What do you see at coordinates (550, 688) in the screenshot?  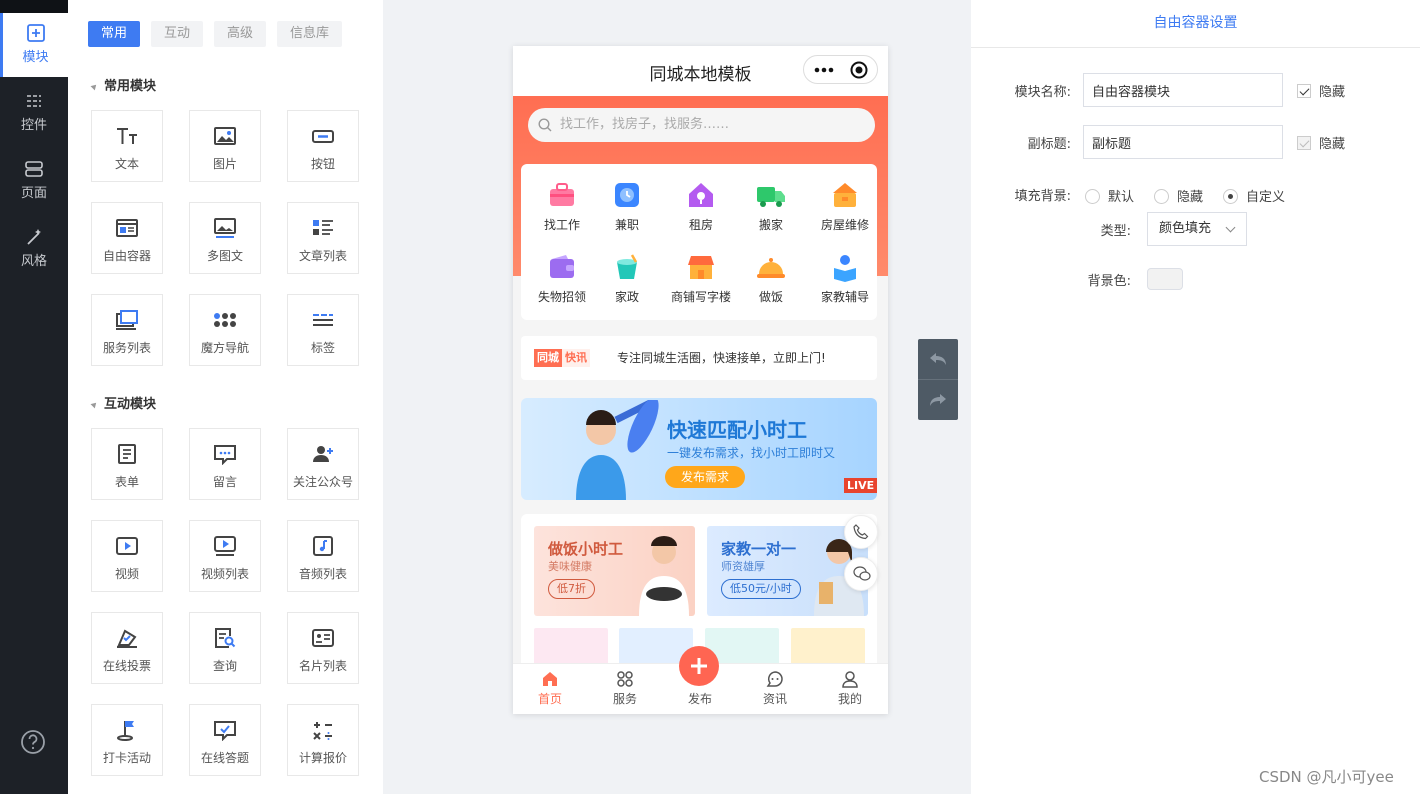 I see `tab-home: 首页` at bounding box center [550, 688].